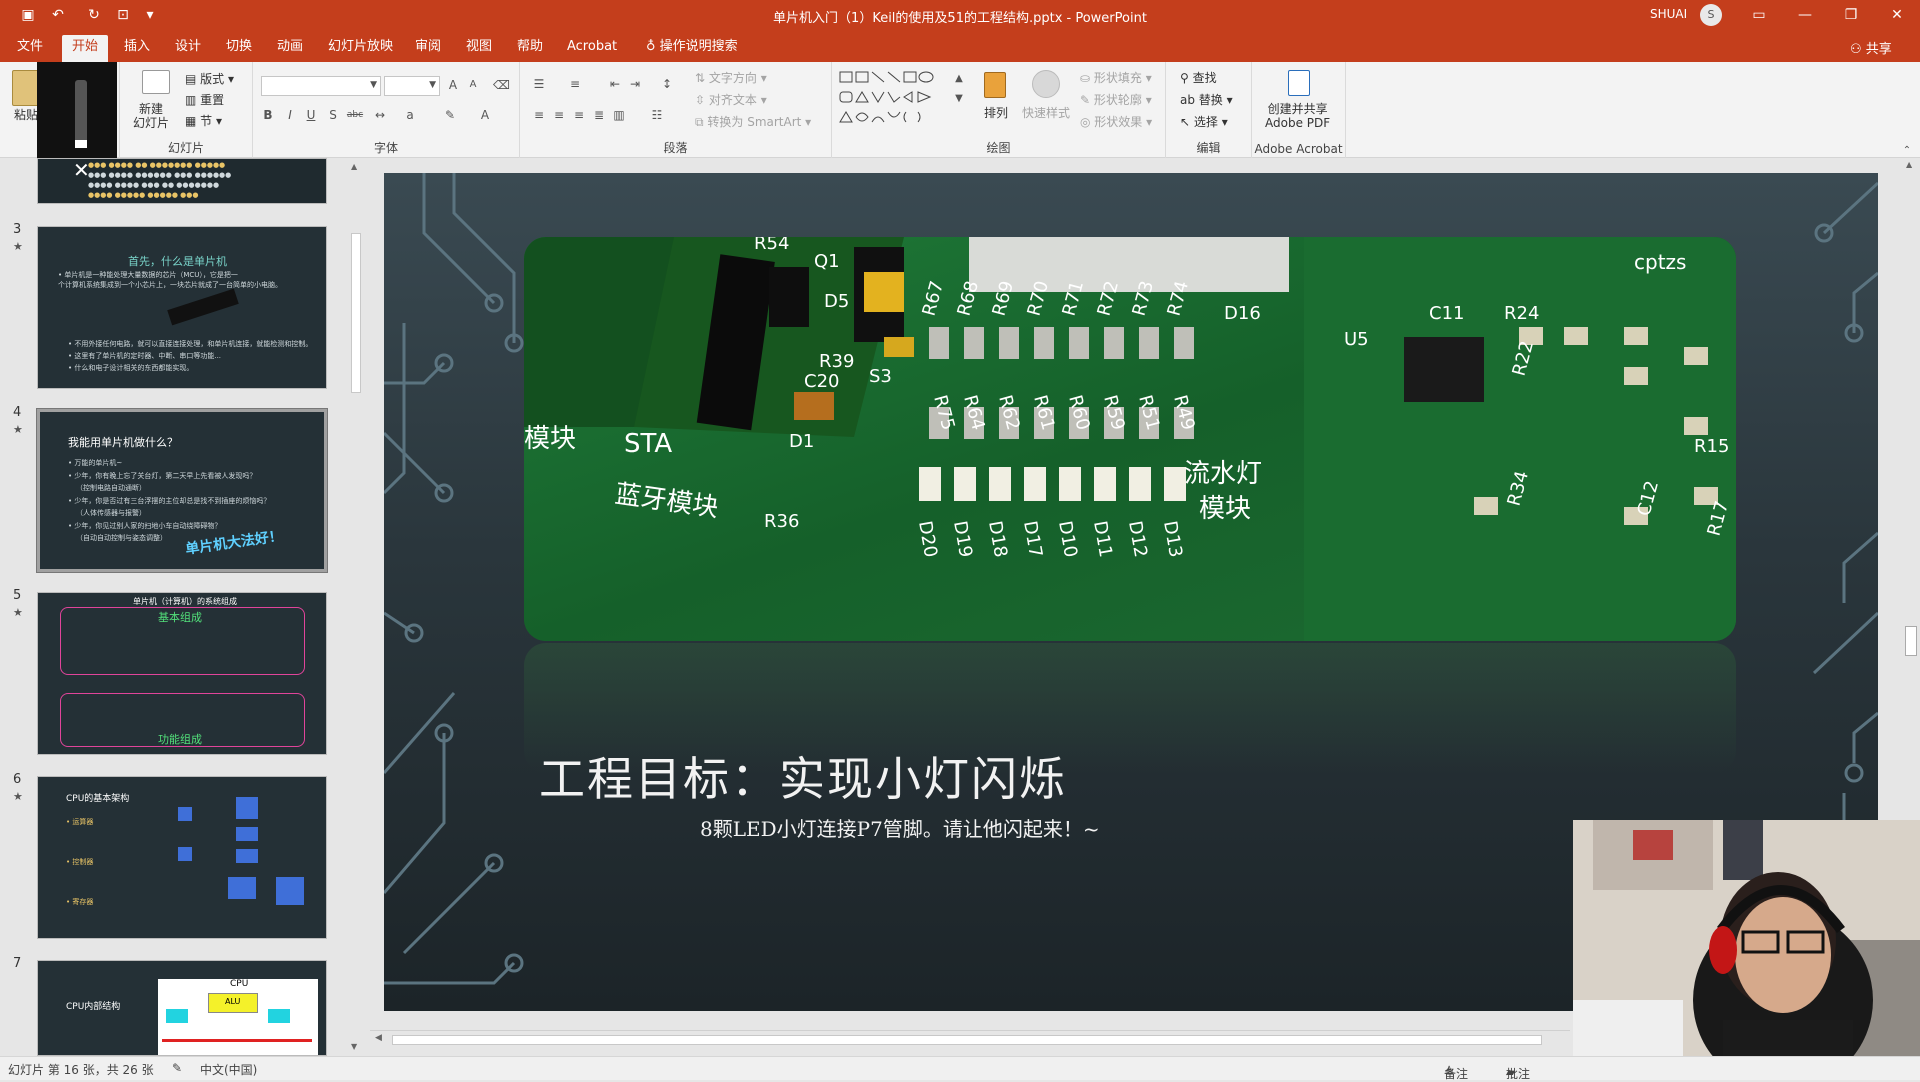 This screenshot has width=1920, height=1082. I want to click on level-meter, so click(81, 114).